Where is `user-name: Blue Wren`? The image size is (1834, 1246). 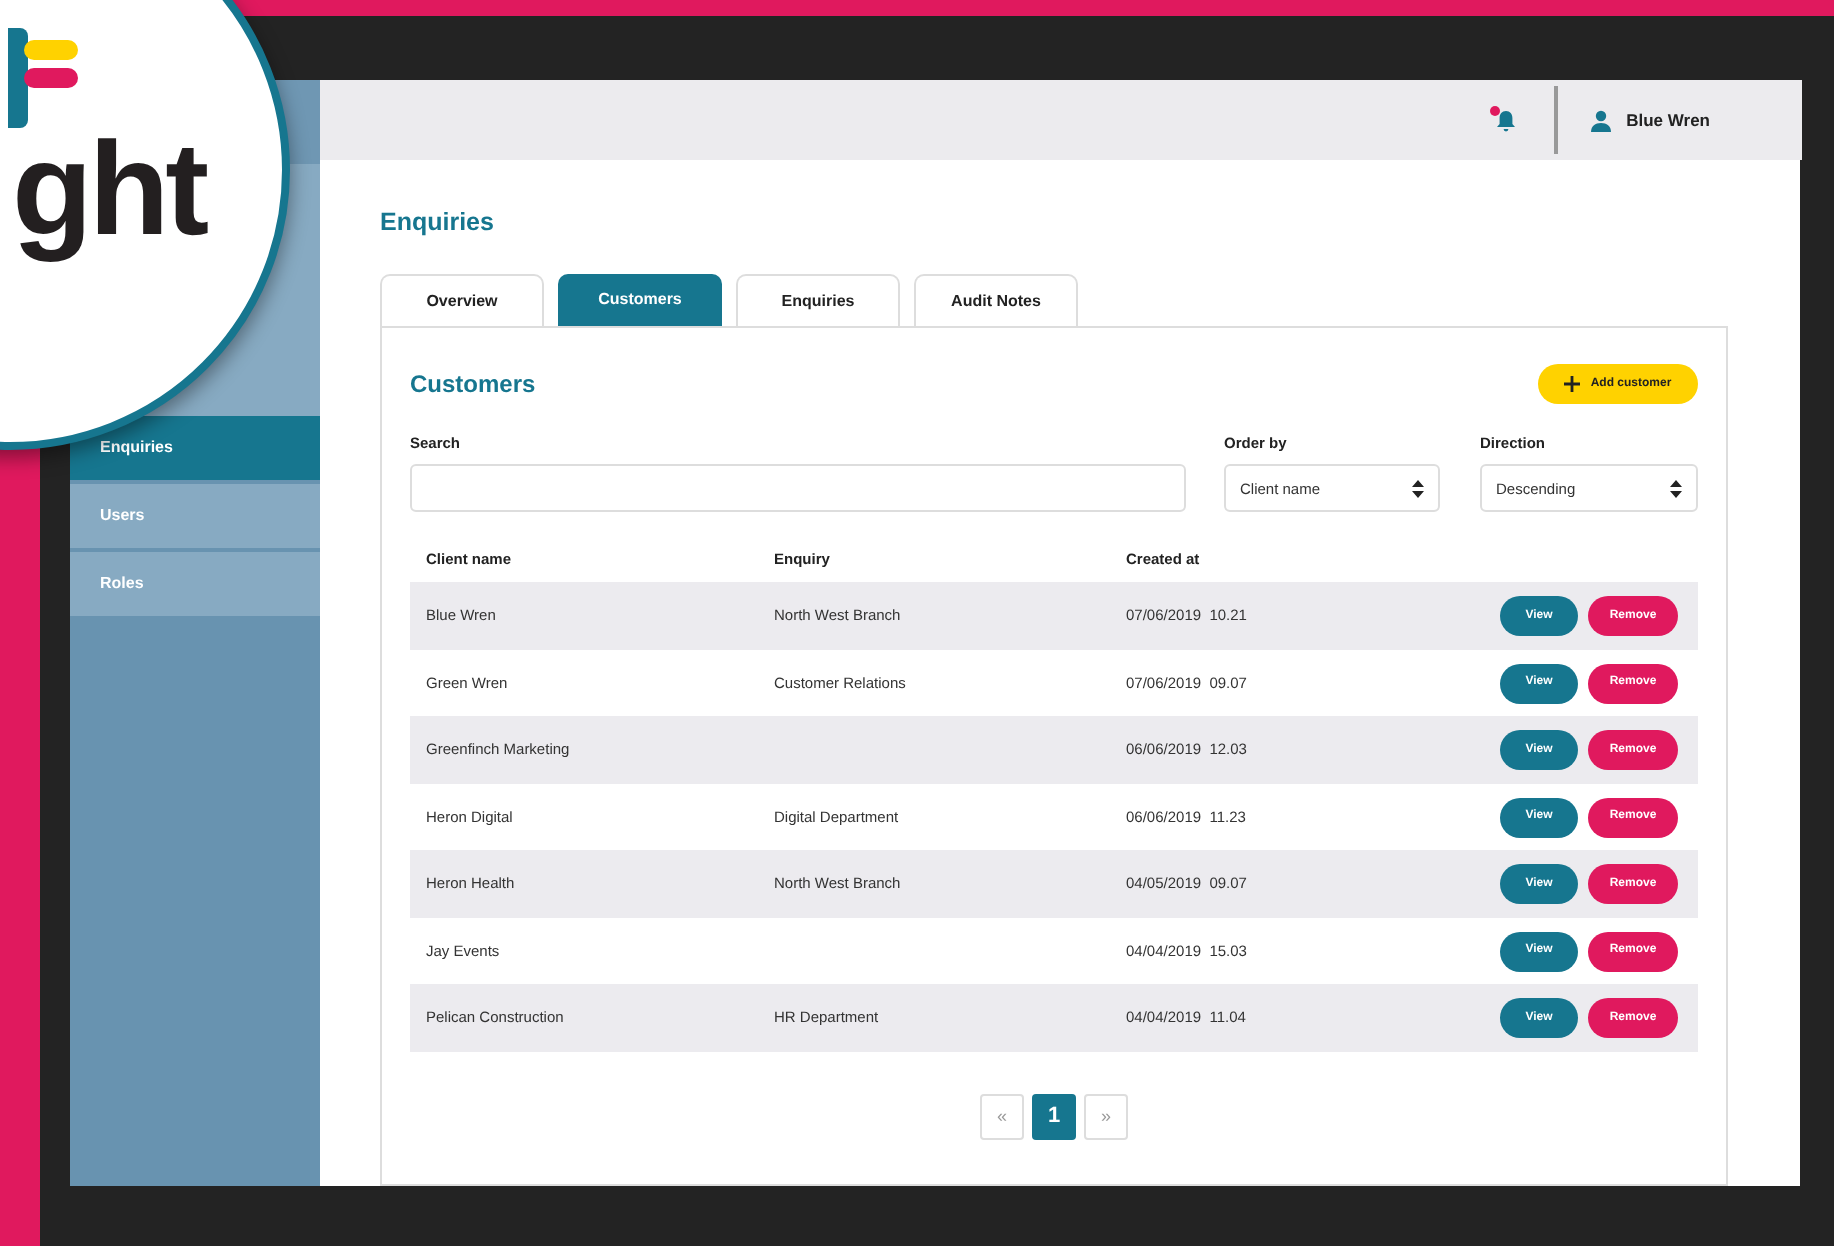 user-name: Blue Wren is located at coordinates (1668, 120).